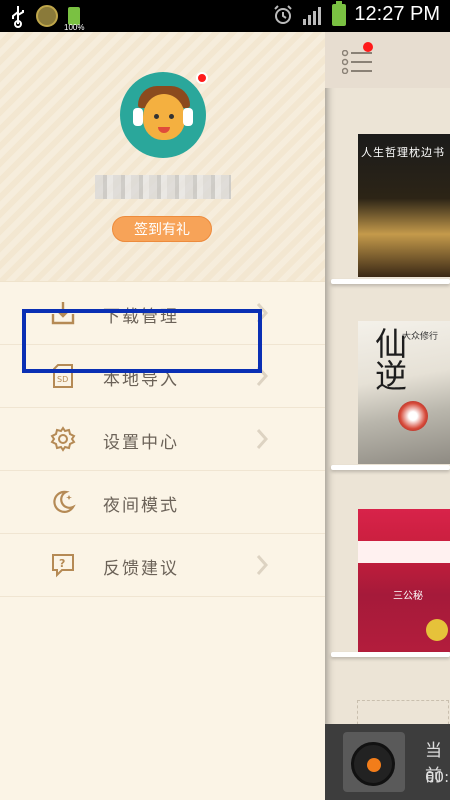 The image size is (450, 800). I want to click on highlight-box, so click(142, 341).